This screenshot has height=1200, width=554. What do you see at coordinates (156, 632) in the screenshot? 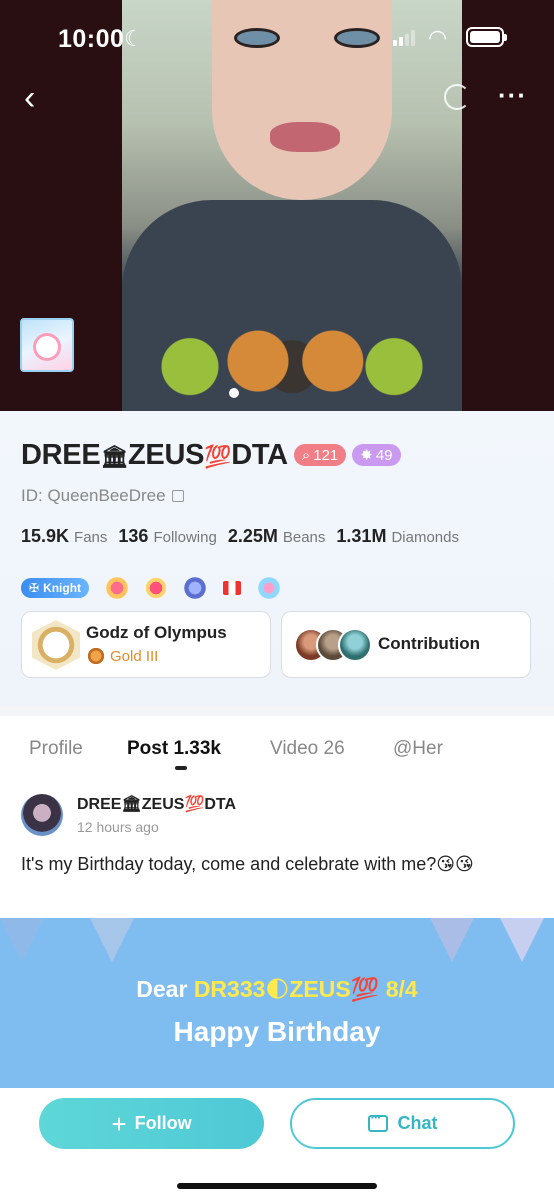
I see `family-name: Godz of Olympus` at bounding box center [156, 632].